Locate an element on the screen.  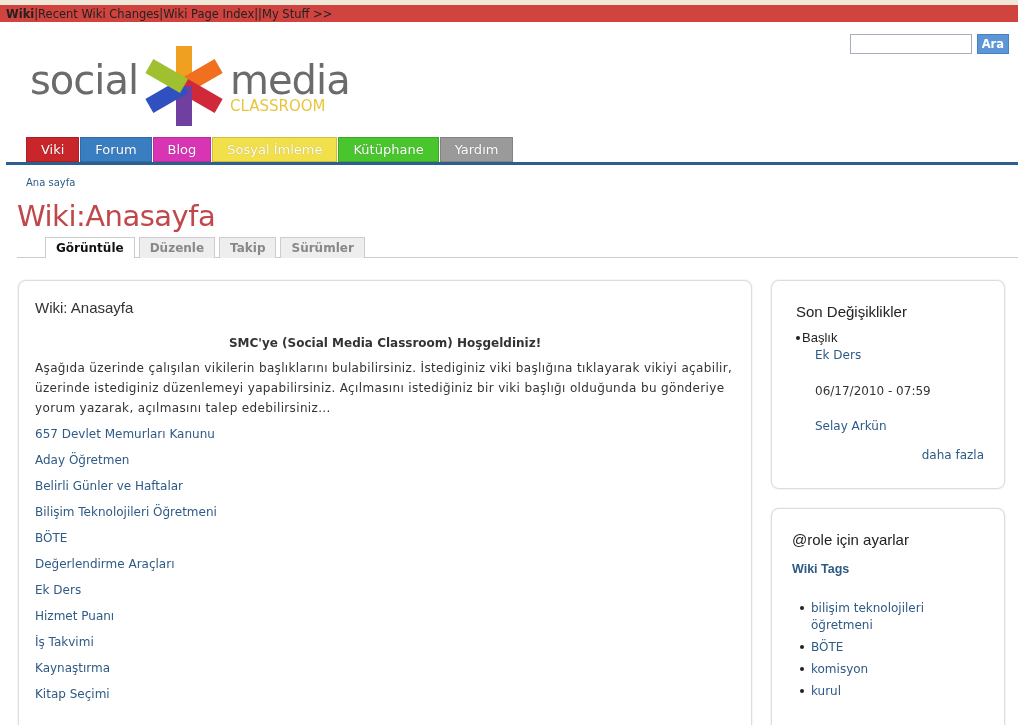
welcome-heading: SMC'ye (Social Media Classroom) Hoşgeldiniz! is located at coordinates (385, 343).